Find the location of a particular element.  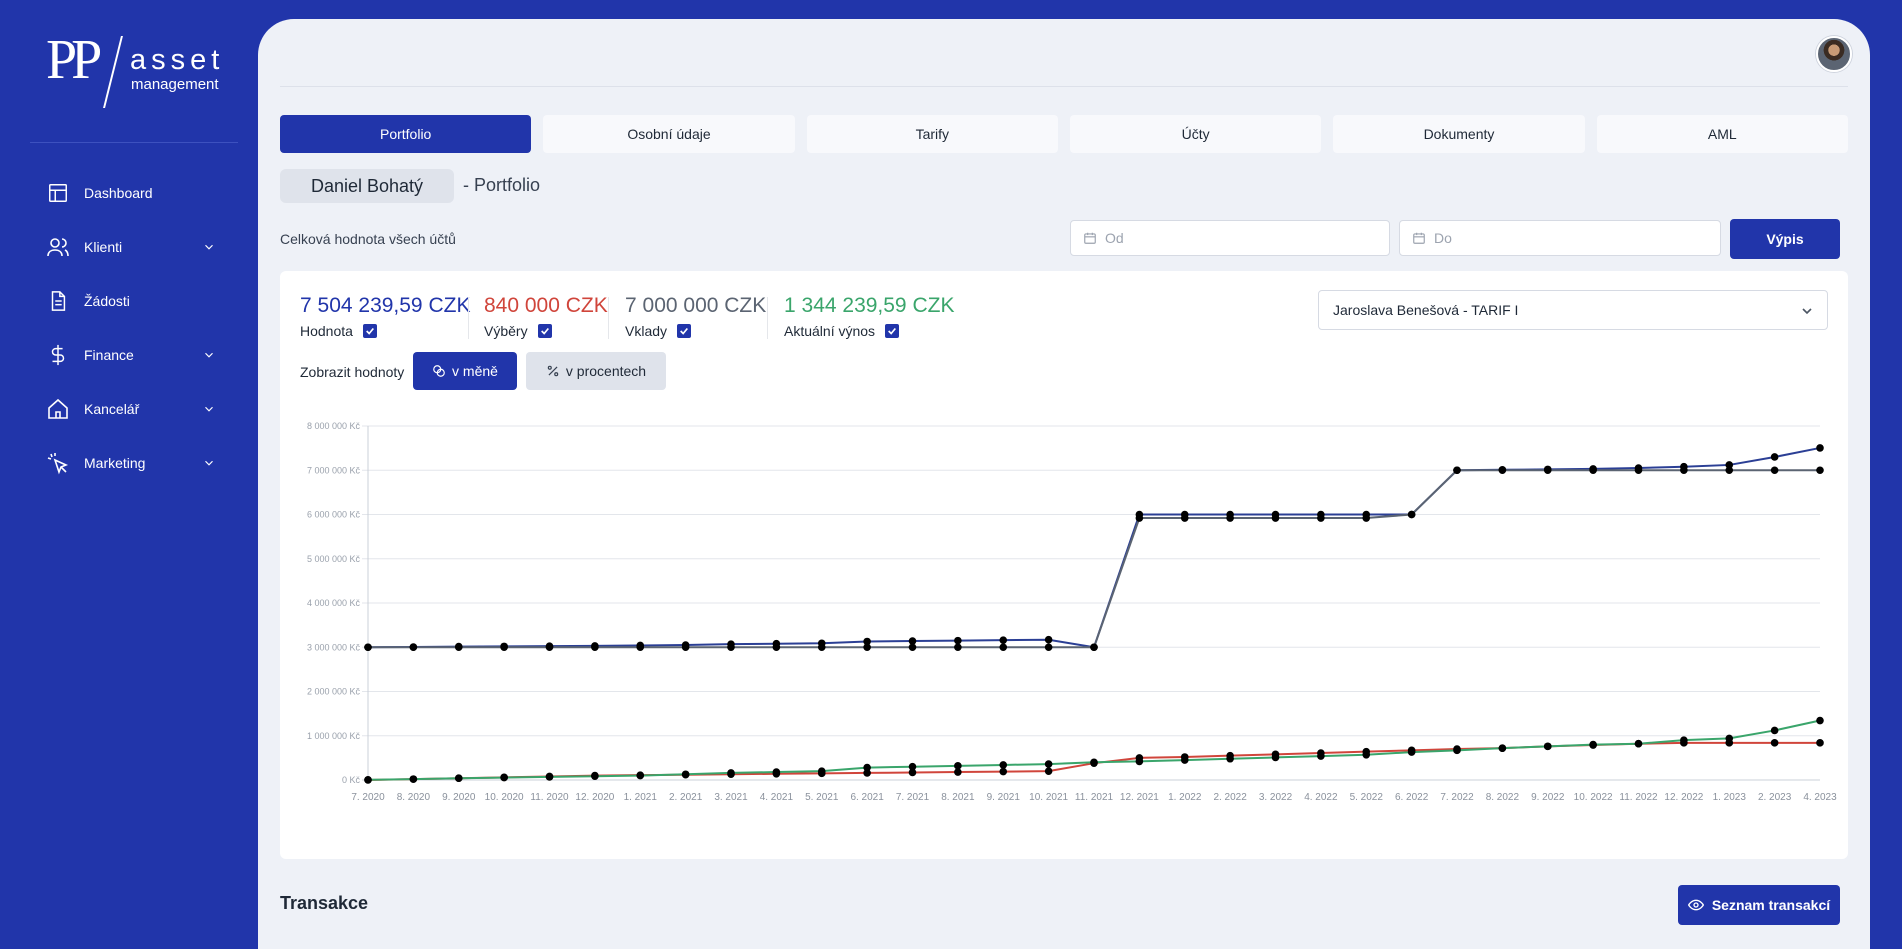

transactions-list-label: Seznam transakcí is located at coordinates (1771, 905).